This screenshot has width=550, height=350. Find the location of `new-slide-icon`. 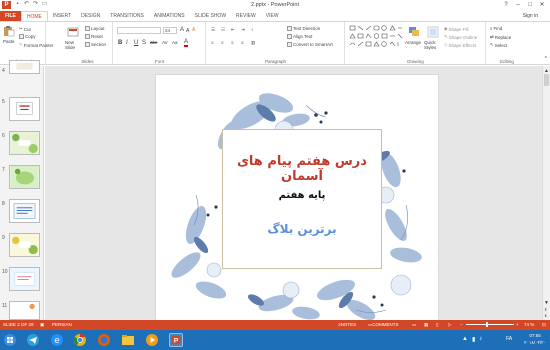

new-slide-icon is located at coordinates (73, 32).